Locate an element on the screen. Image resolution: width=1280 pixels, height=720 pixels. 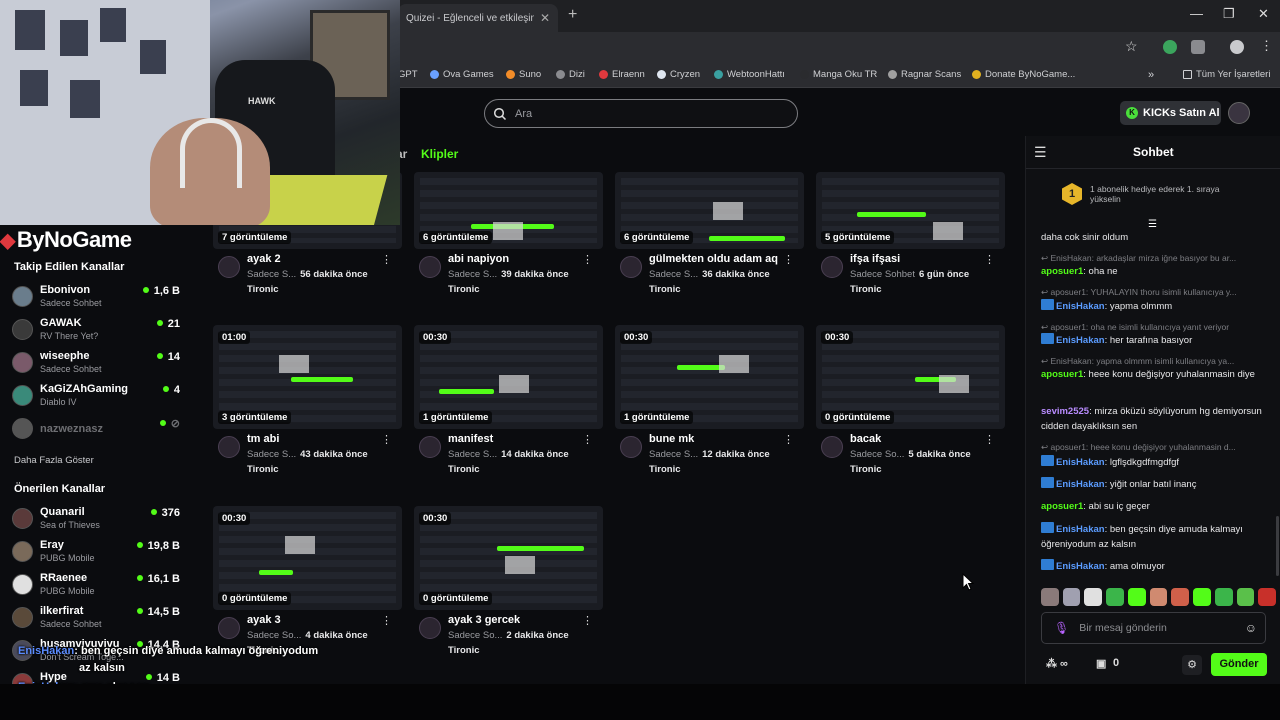
bookmark-item: Suno is located at coordinates (523, 74).